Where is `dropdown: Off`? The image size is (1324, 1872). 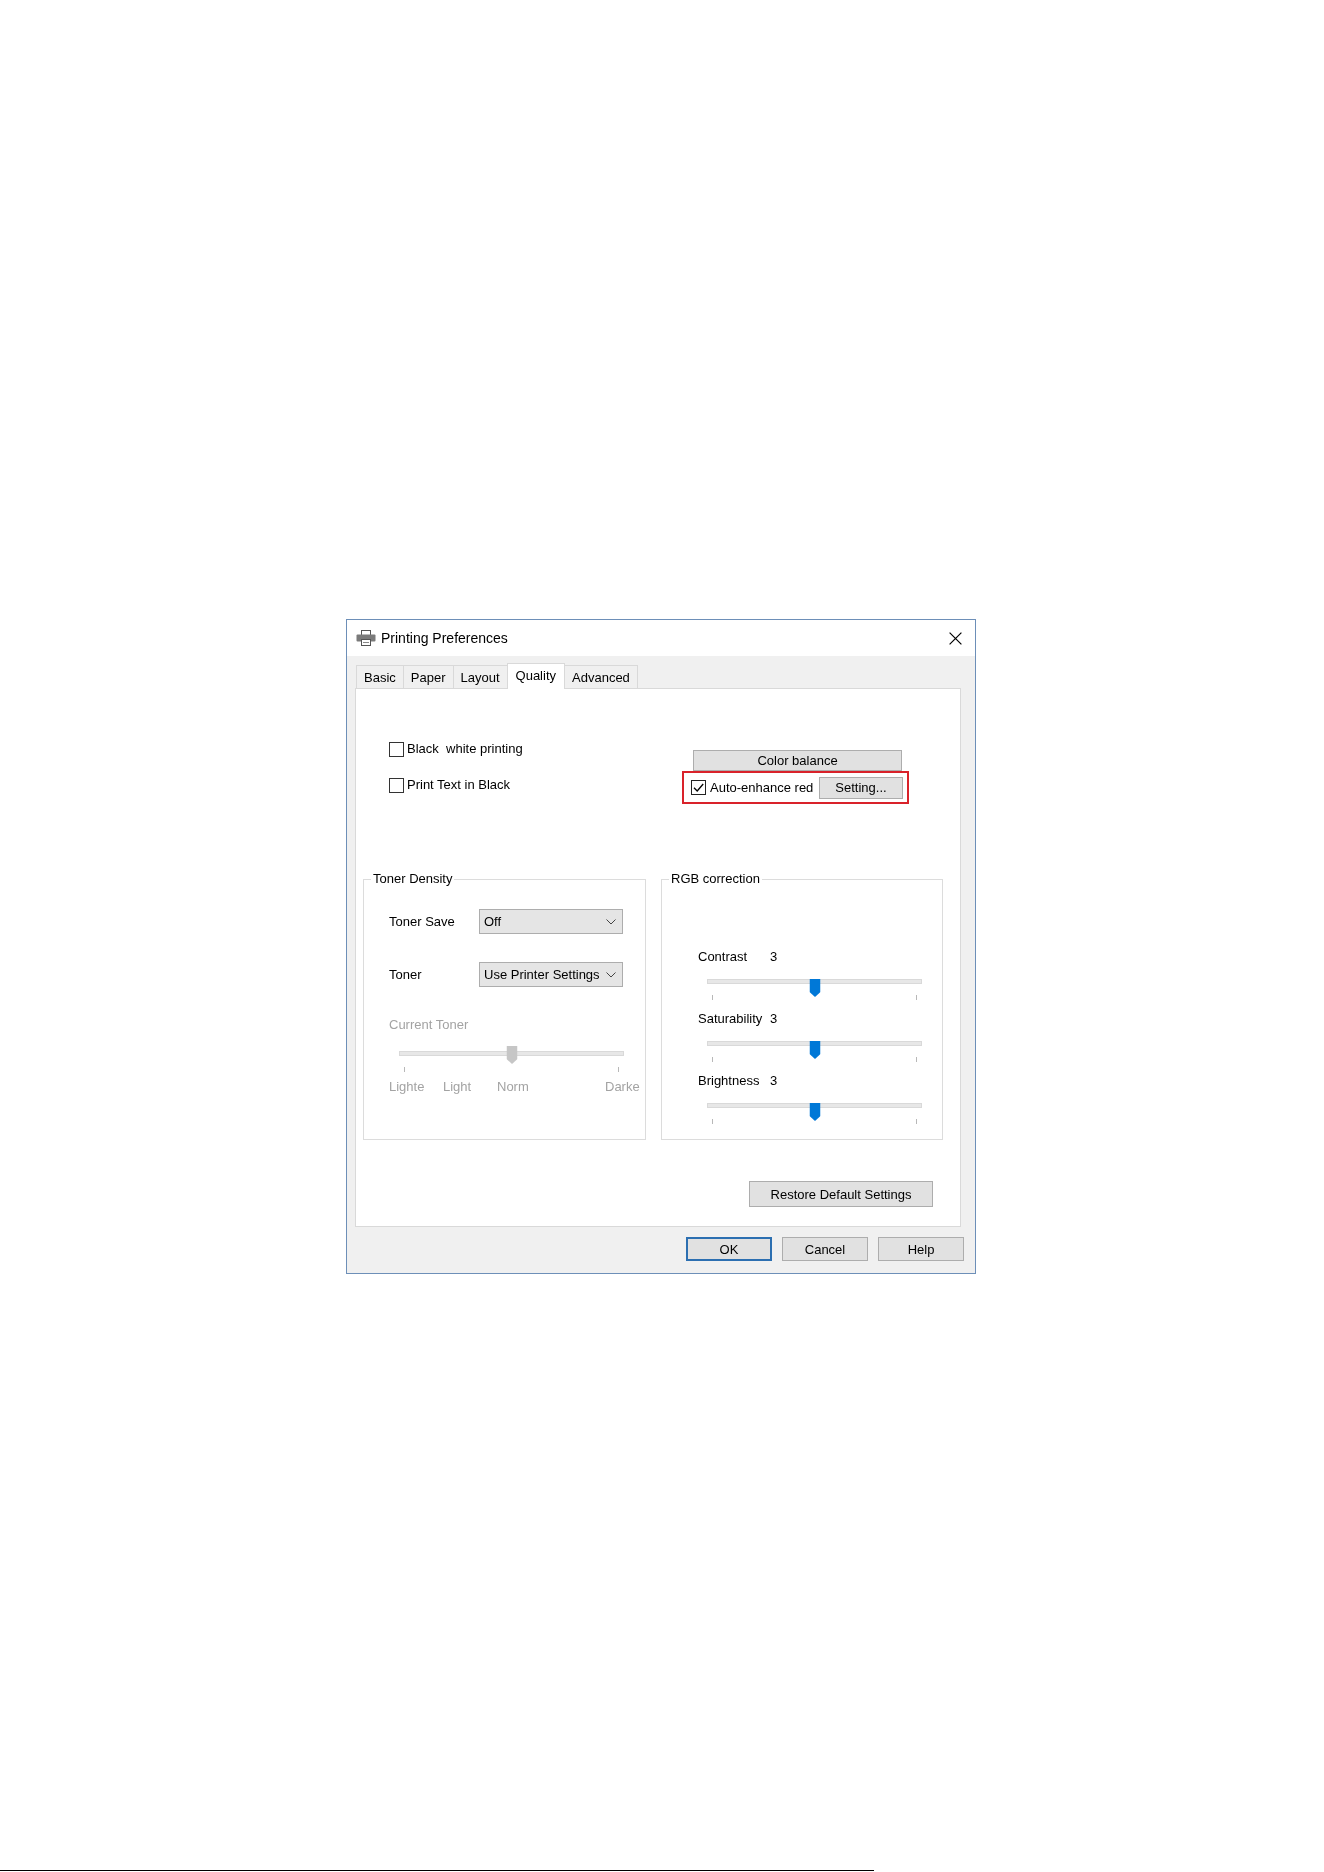 dropdown: Off is located at coordinates (551, 921).